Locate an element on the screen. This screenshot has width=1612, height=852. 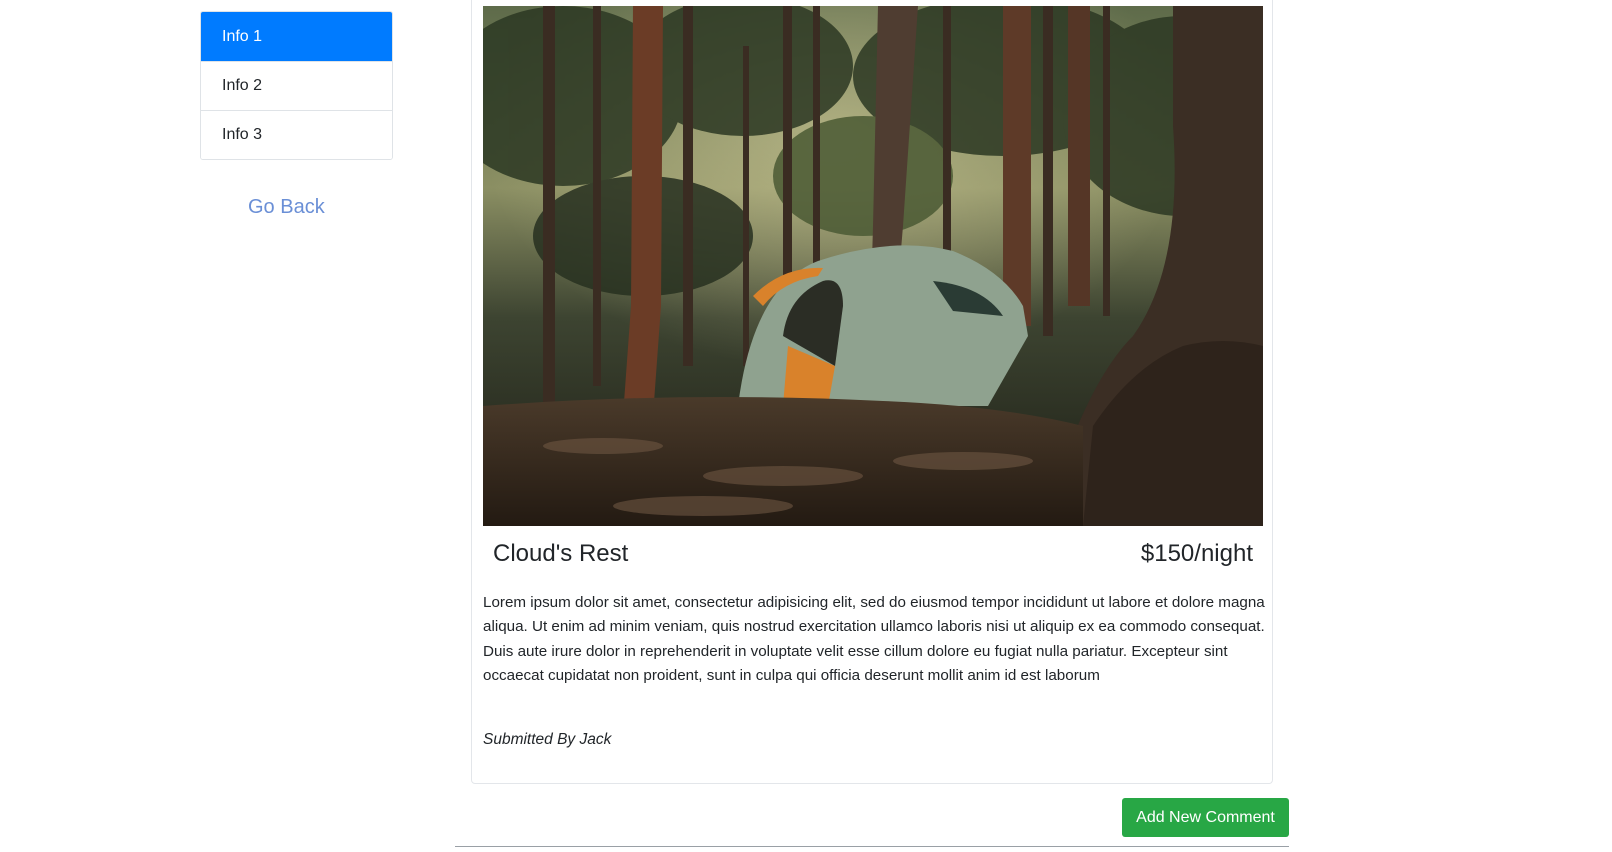
submitted-by-author: Jack is located at coordinates (595, 739).